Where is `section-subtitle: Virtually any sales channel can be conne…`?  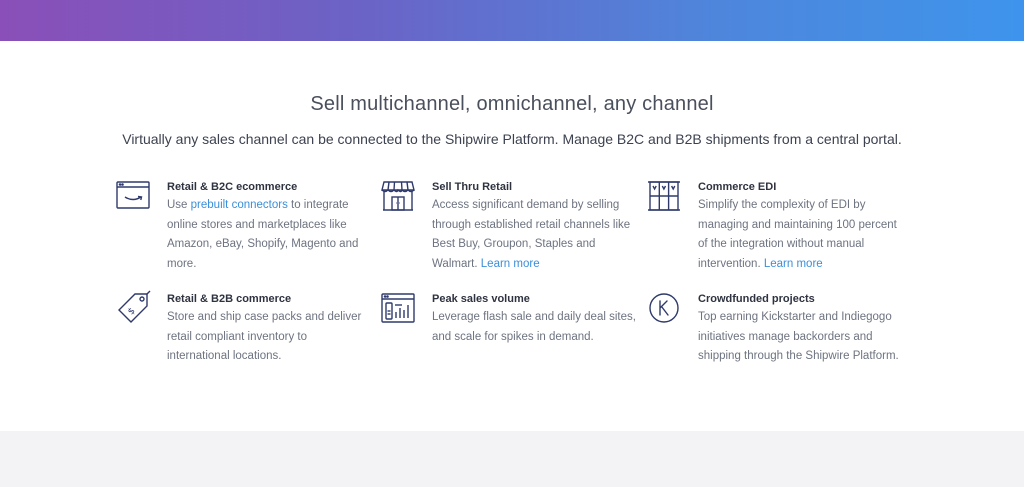
section-subtitle: Virtually any sales channel can be conne… is located at coordinates (512, 139).